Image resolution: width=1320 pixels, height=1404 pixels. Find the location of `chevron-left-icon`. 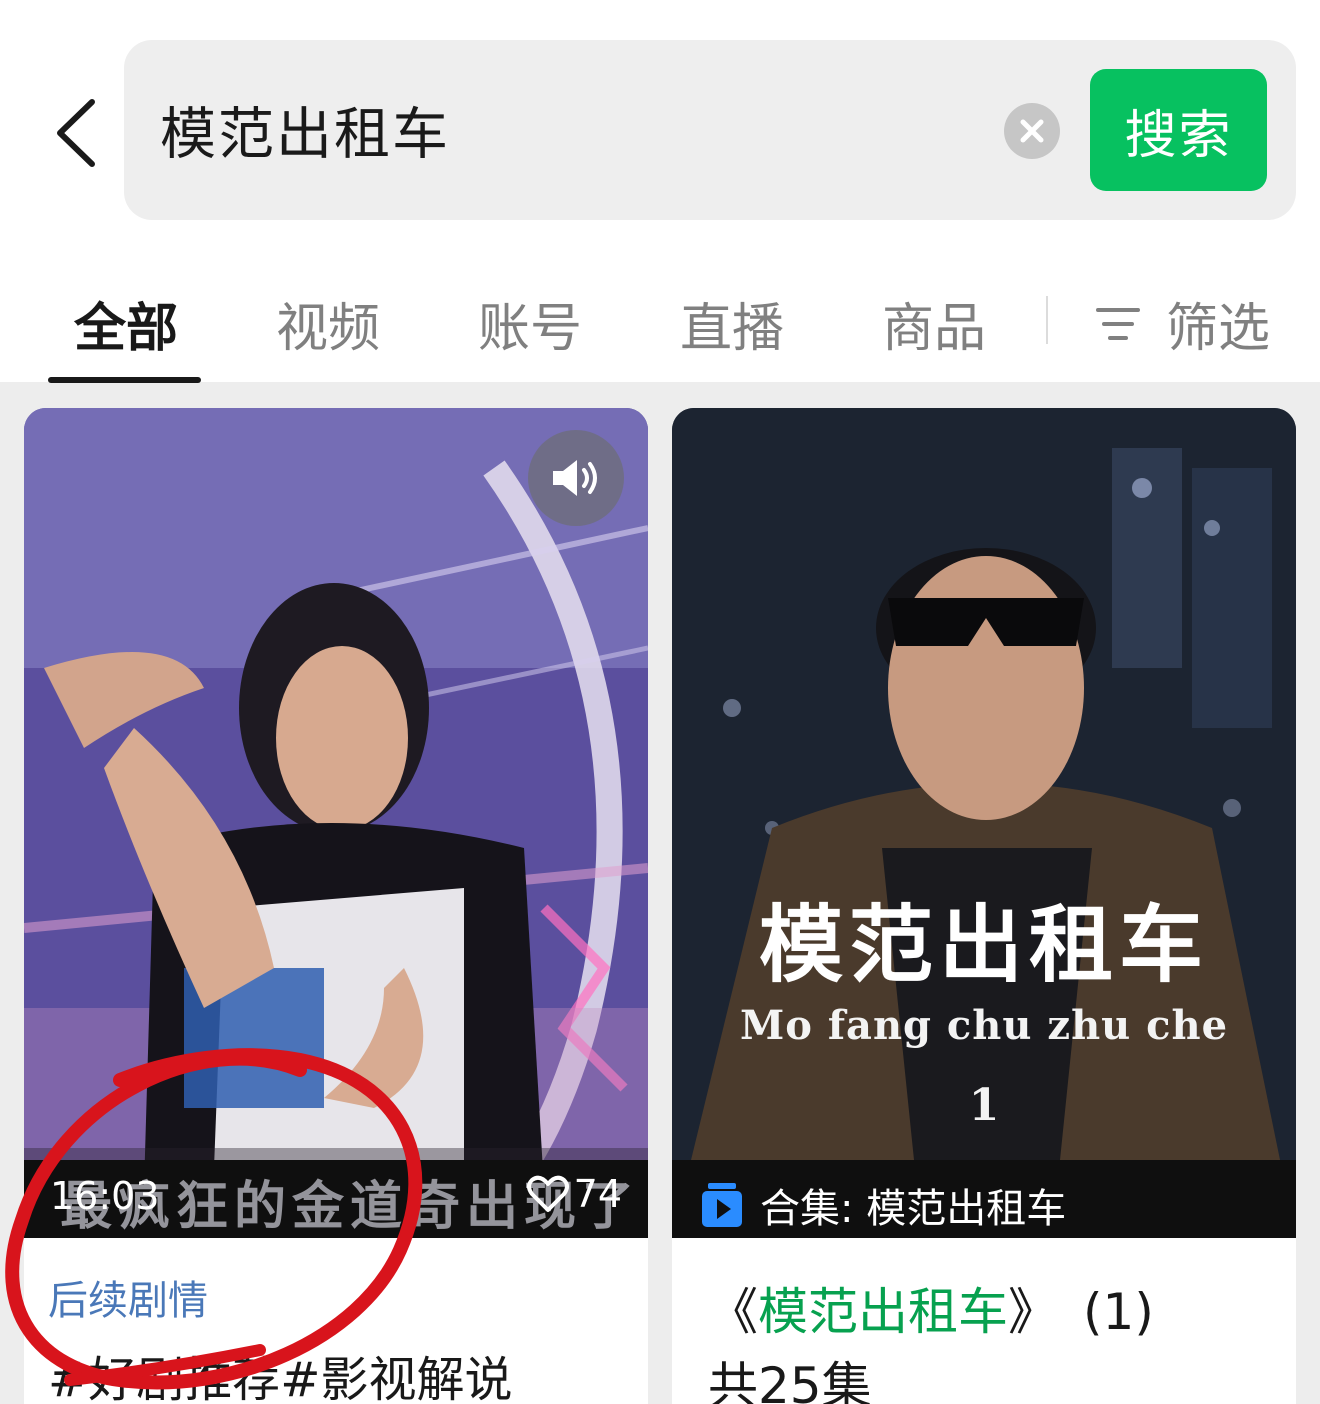

chevron-left-icon is located at coordinates (76, 133).